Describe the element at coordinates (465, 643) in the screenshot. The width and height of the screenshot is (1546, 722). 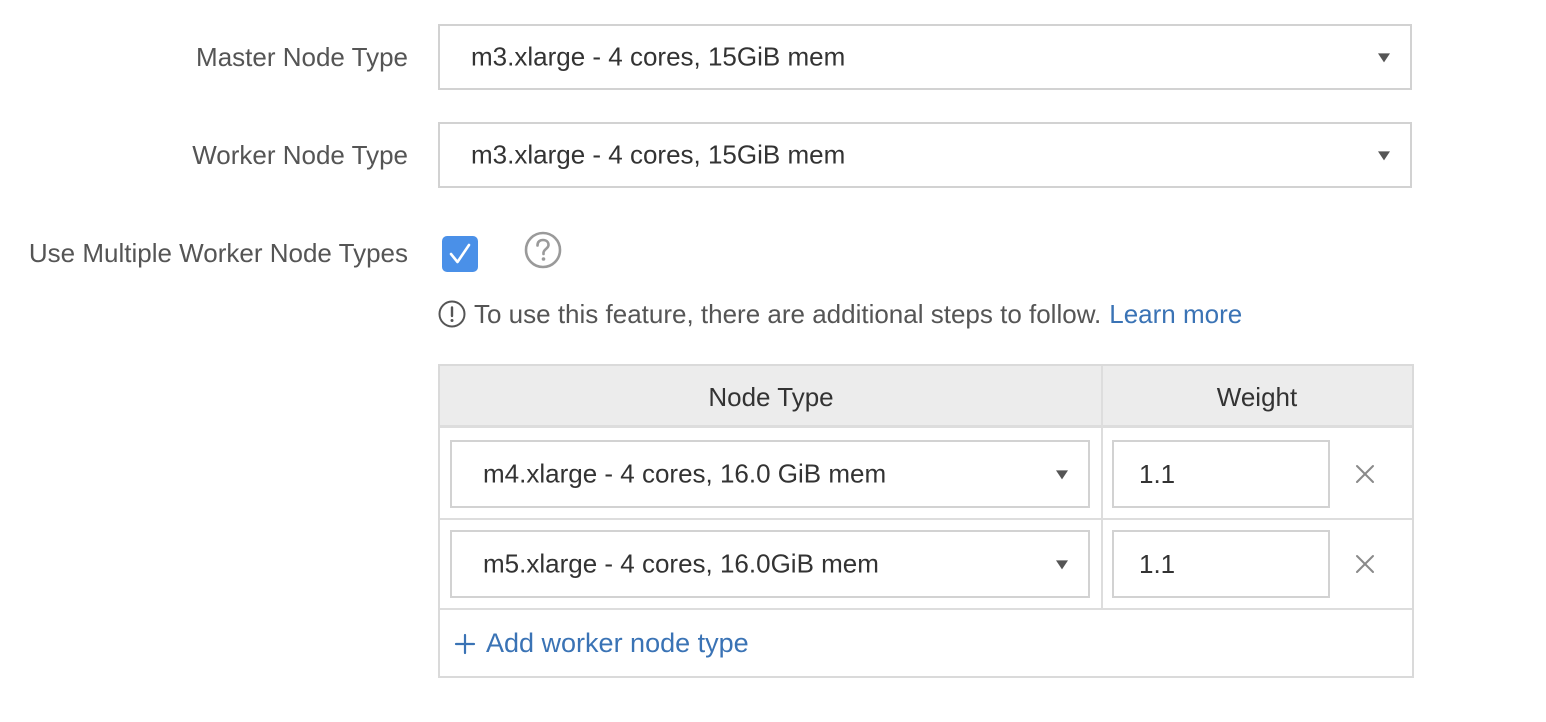
I see `plus-icon` at that location.